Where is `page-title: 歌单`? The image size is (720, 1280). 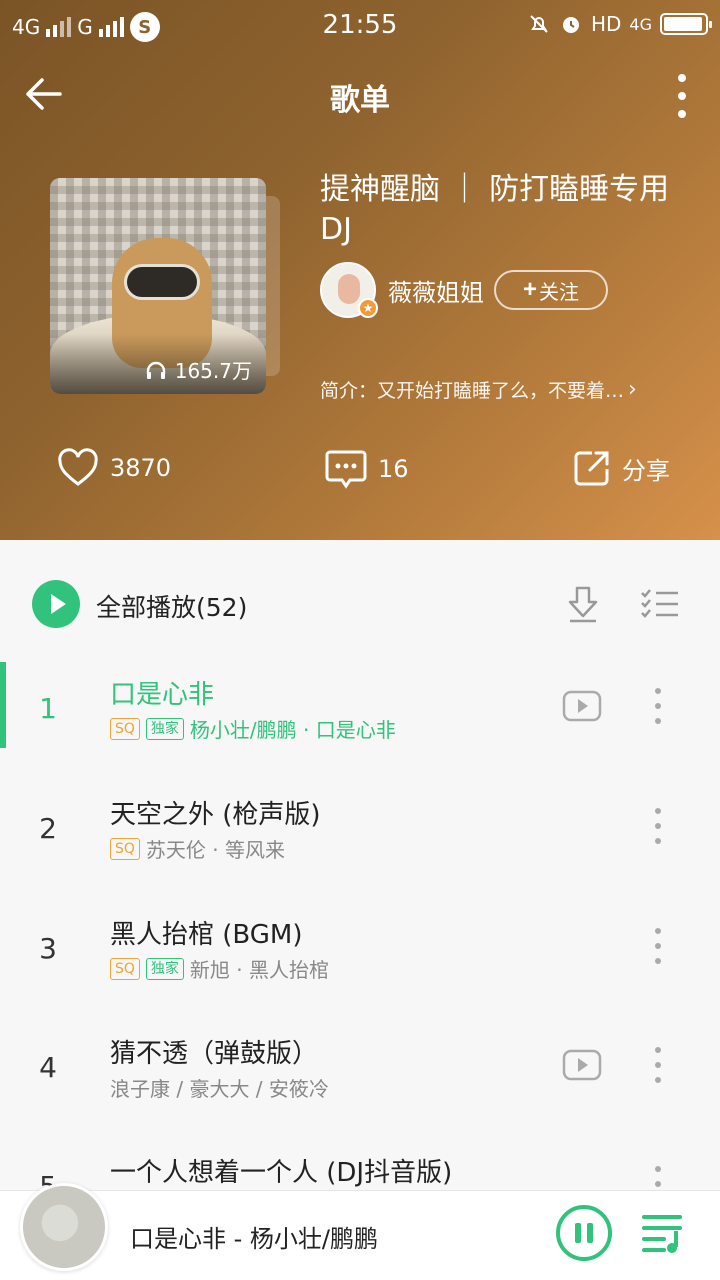 page-title: 歌单 is located at coordinates (360, 100).